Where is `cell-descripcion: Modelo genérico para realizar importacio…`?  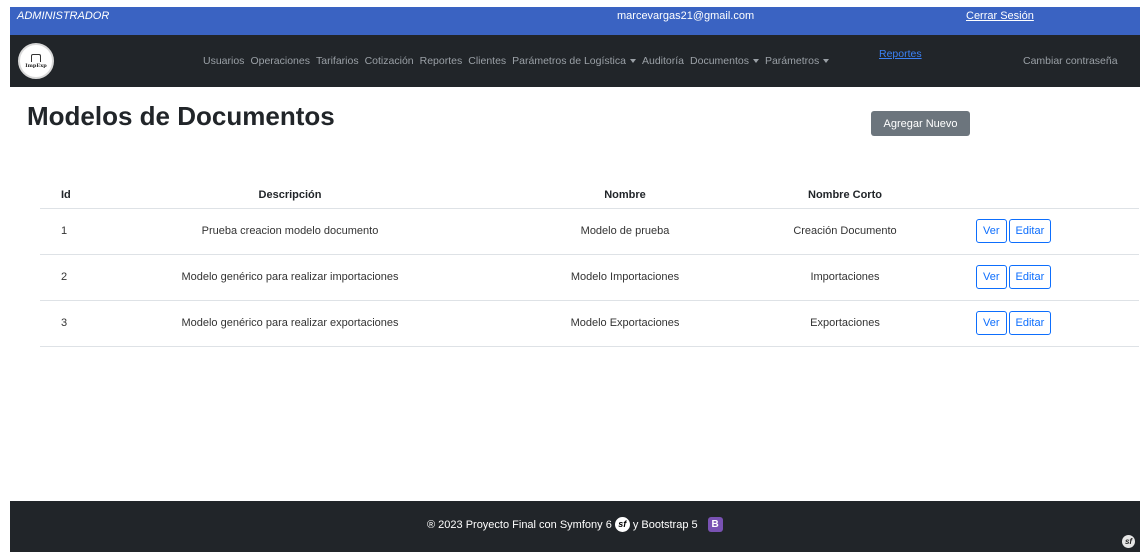
cell-descripcion: Modelo genérico para realizar importacio… is located at coordinates (290, 277).